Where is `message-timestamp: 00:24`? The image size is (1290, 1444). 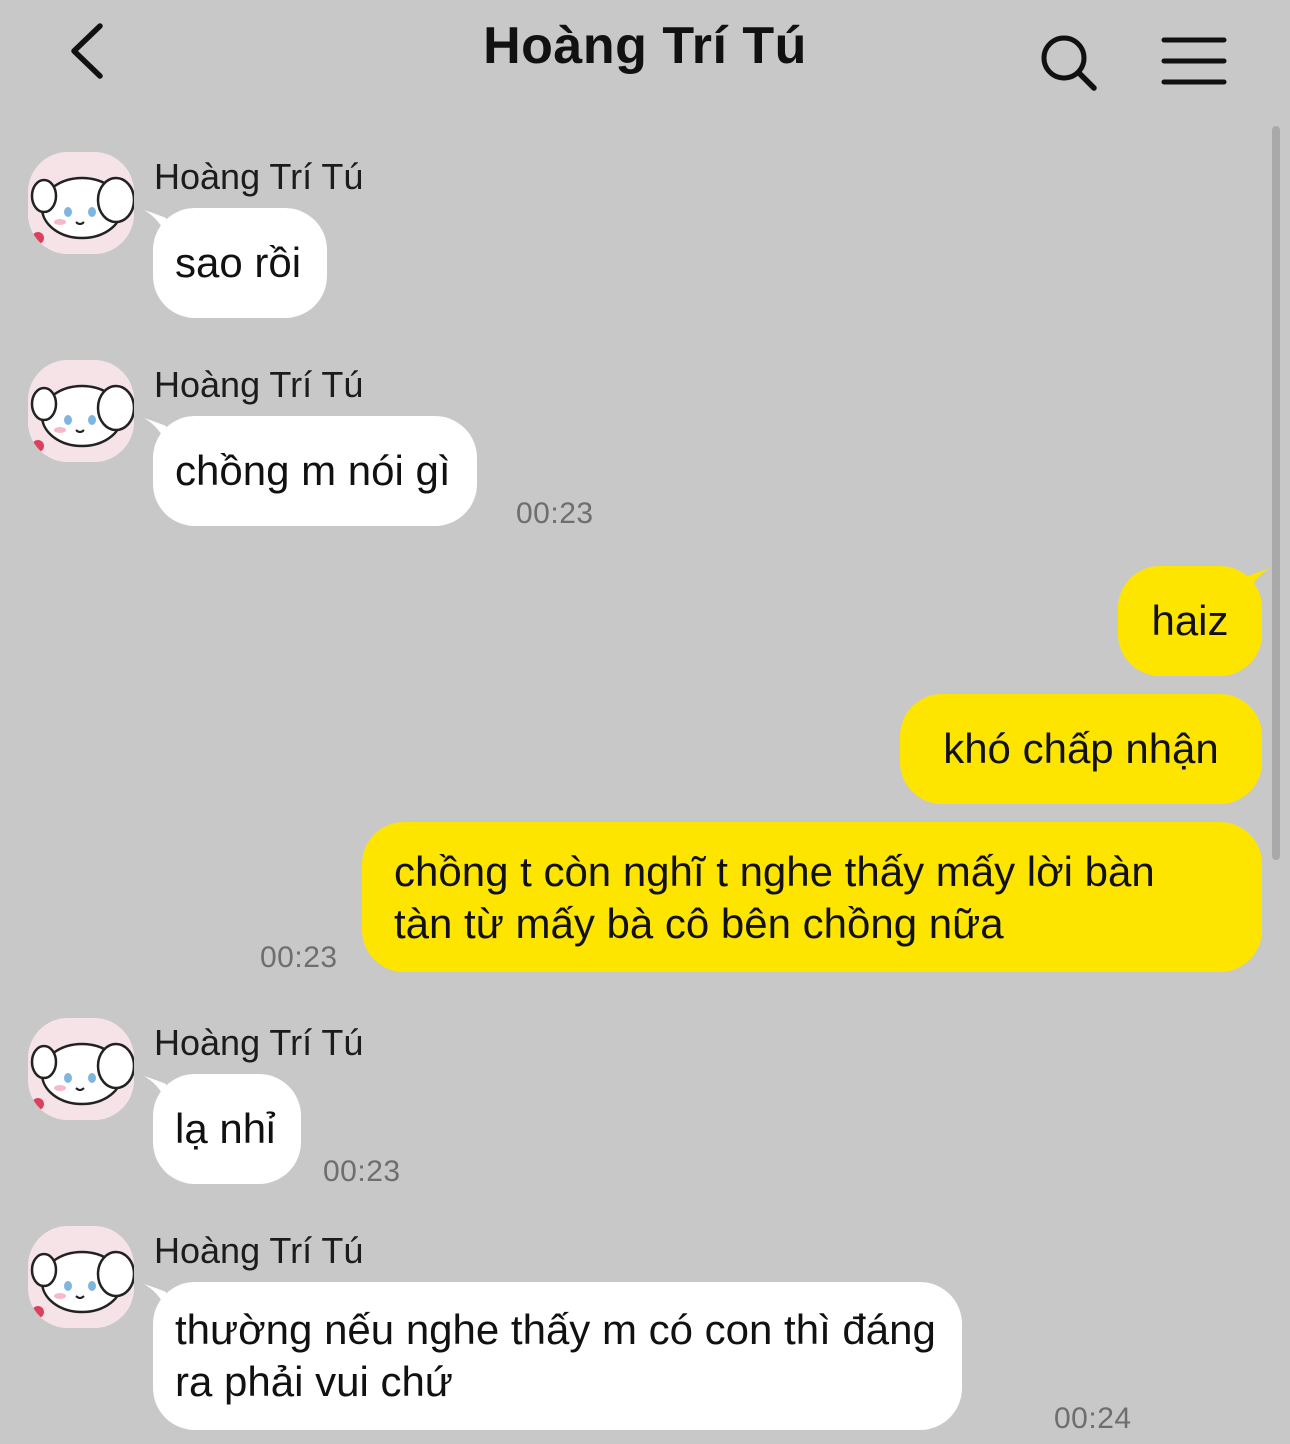 message-timestamp: 00:24 is located at coordinates (1093, 1418).